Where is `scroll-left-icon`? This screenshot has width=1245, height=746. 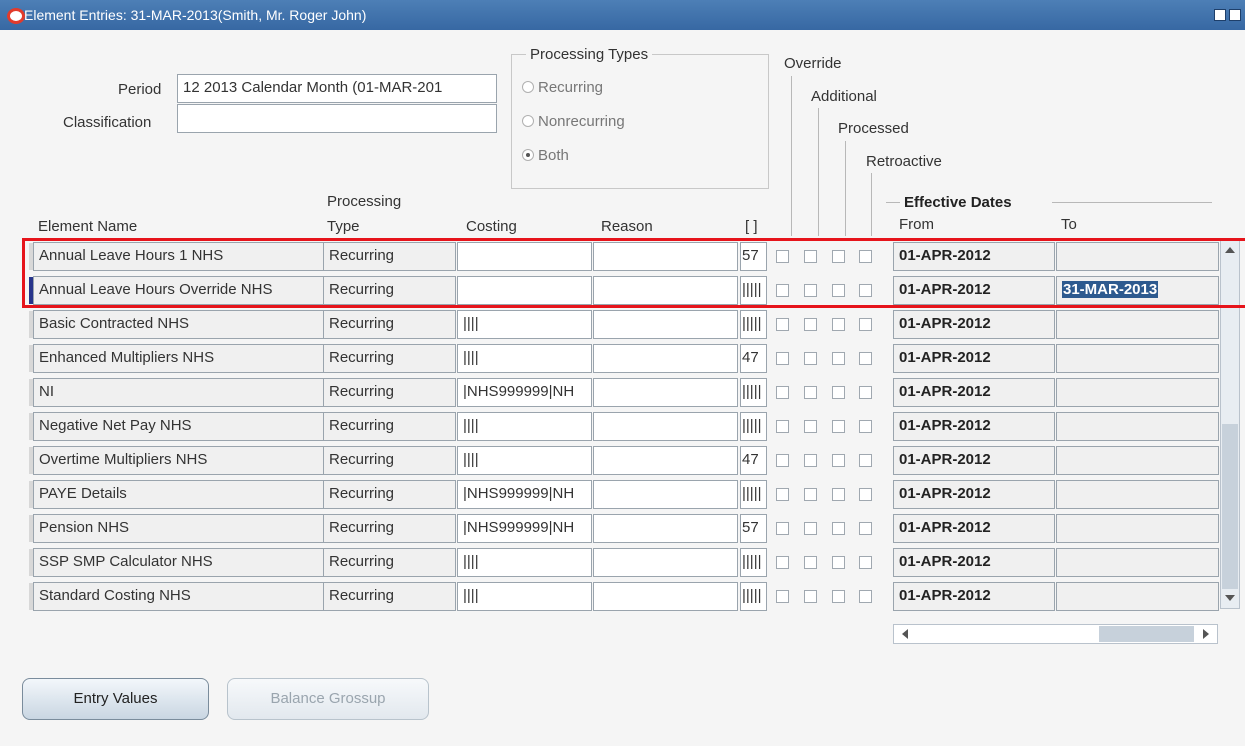
scroll-left-icon is located at coordinates (905, 634).